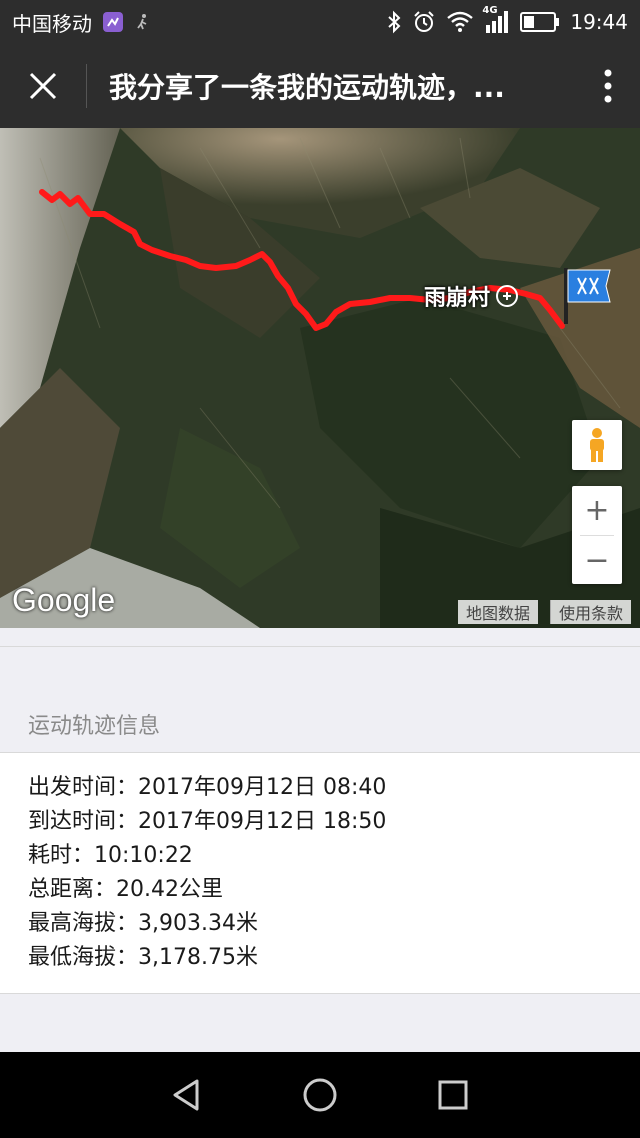  I want to click on clock: 19:44, so click(599, 22).